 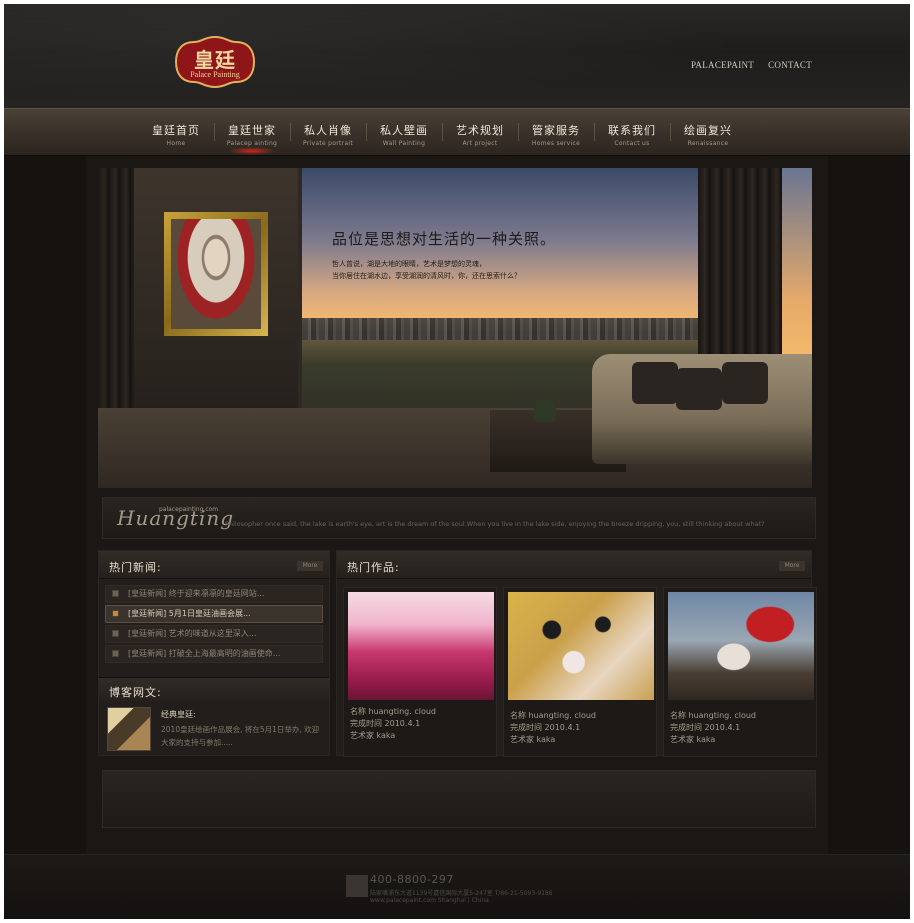 What do you see at coordinates (135, 567) in the screenshot?
I see `news-panel-title: 热门新闻:` at bounding box center [135, 567].